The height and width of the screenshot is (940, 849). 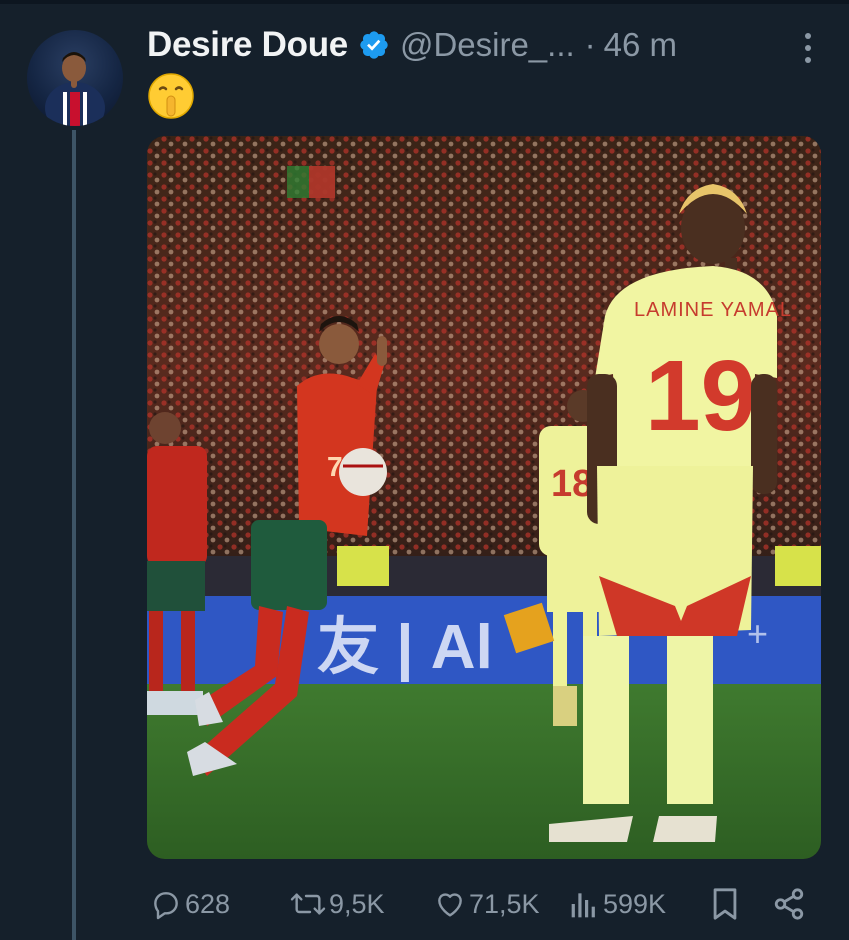 I want to click on shushing-face-emoji, so click(x=171, y=96).